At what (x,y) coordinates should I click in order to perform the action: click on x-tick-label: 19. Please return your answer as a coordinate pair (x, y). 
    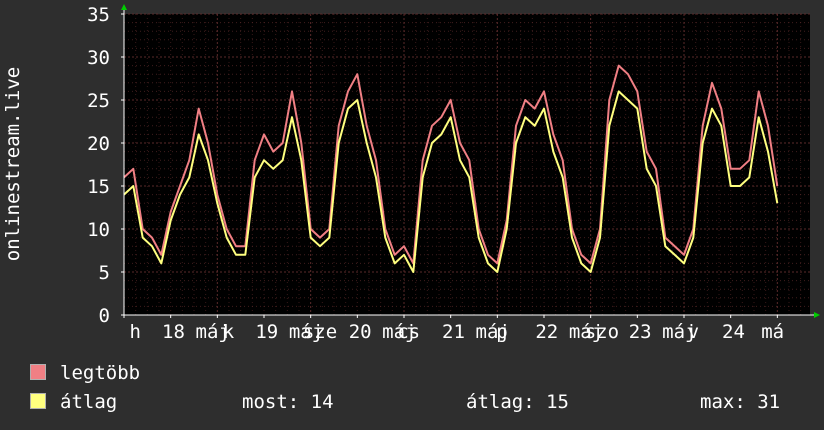
    Looking at the image, I should click on (266, 332).